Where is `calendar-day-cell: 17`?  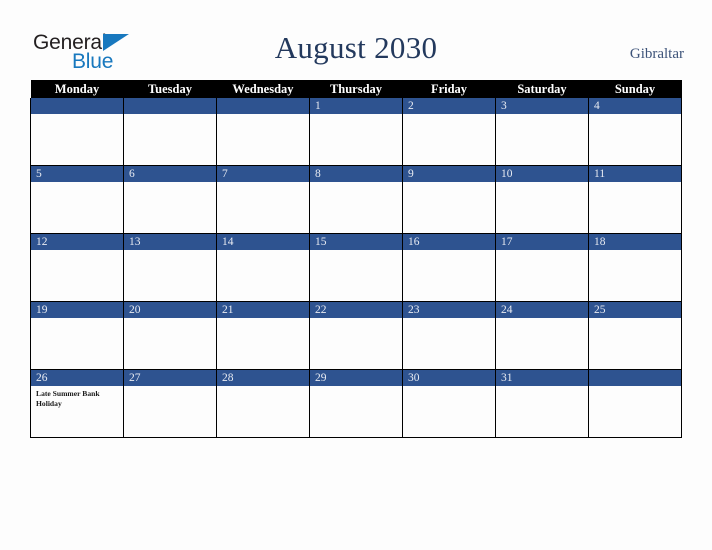 calendar-day-cell: 17 is located at coordinates (542, 267).